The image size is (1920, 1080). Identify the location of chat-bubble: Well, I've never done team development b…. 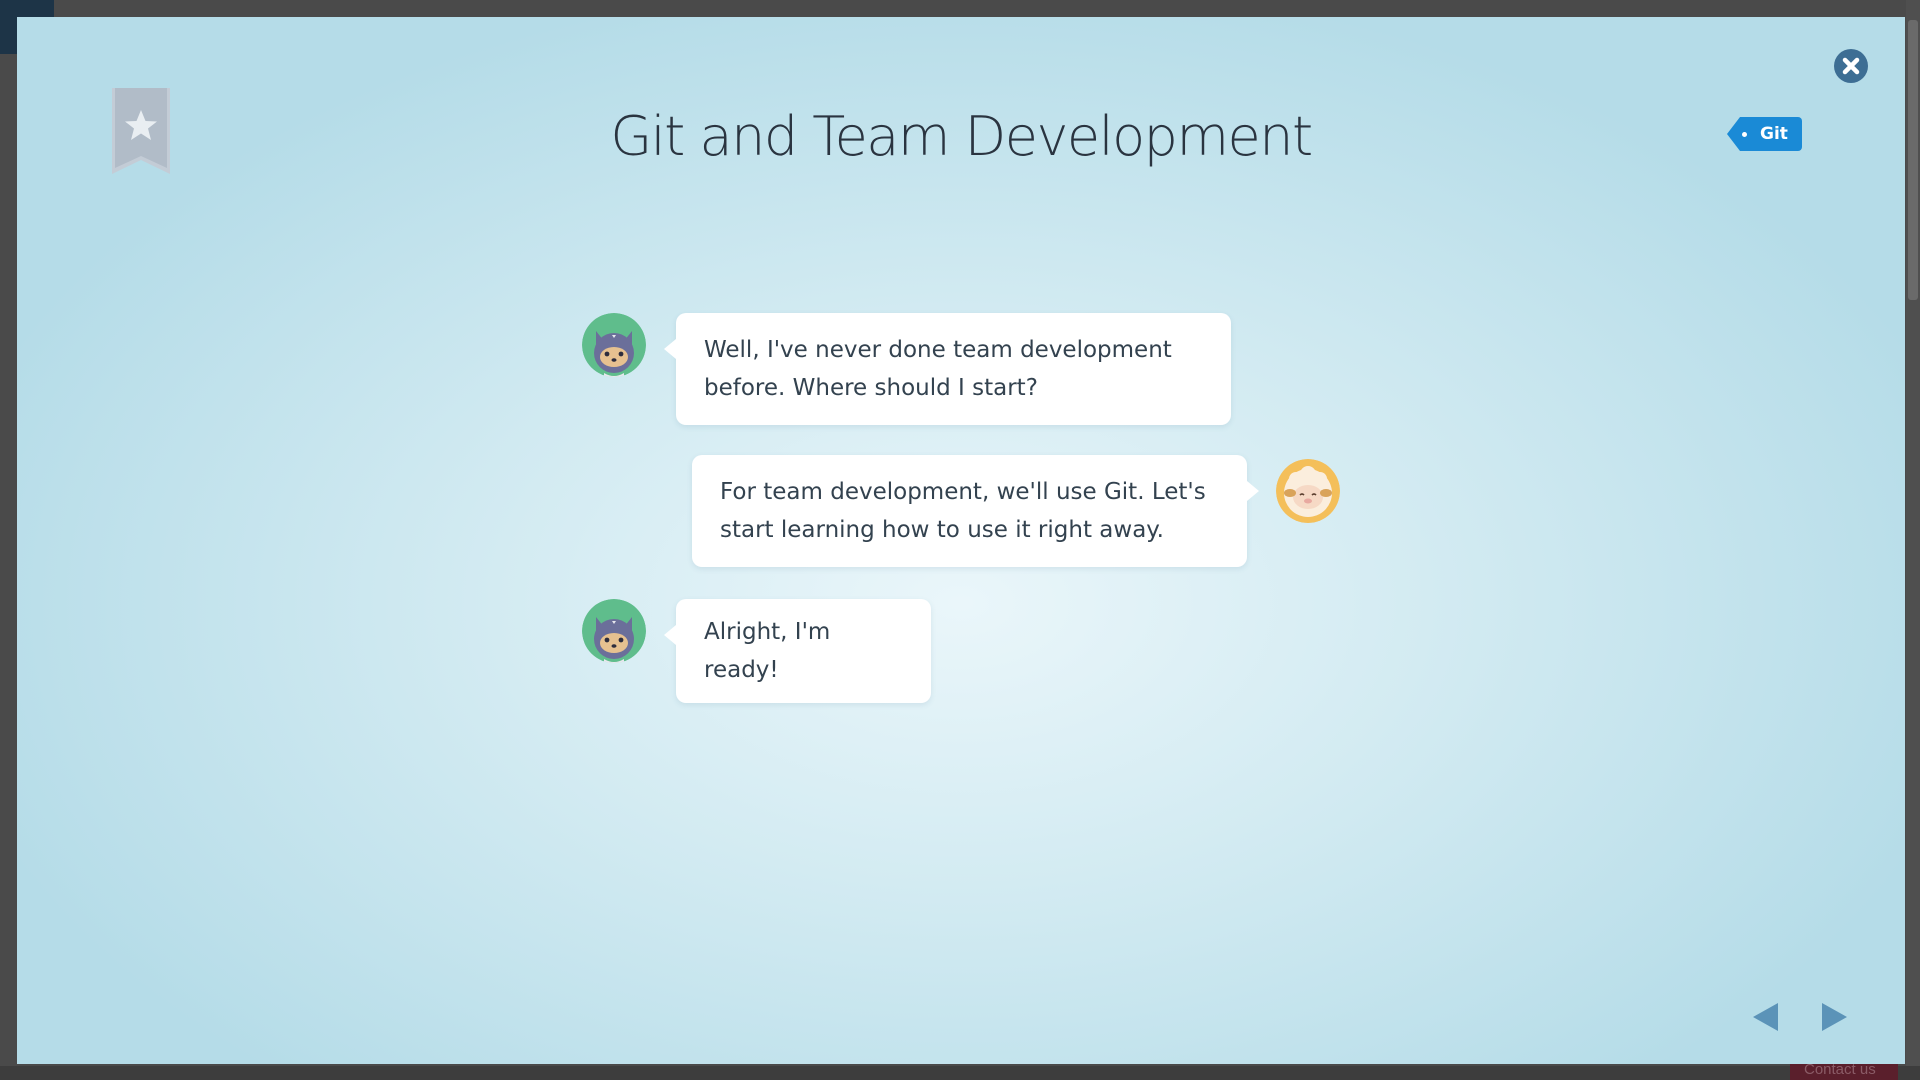
(947, 369).